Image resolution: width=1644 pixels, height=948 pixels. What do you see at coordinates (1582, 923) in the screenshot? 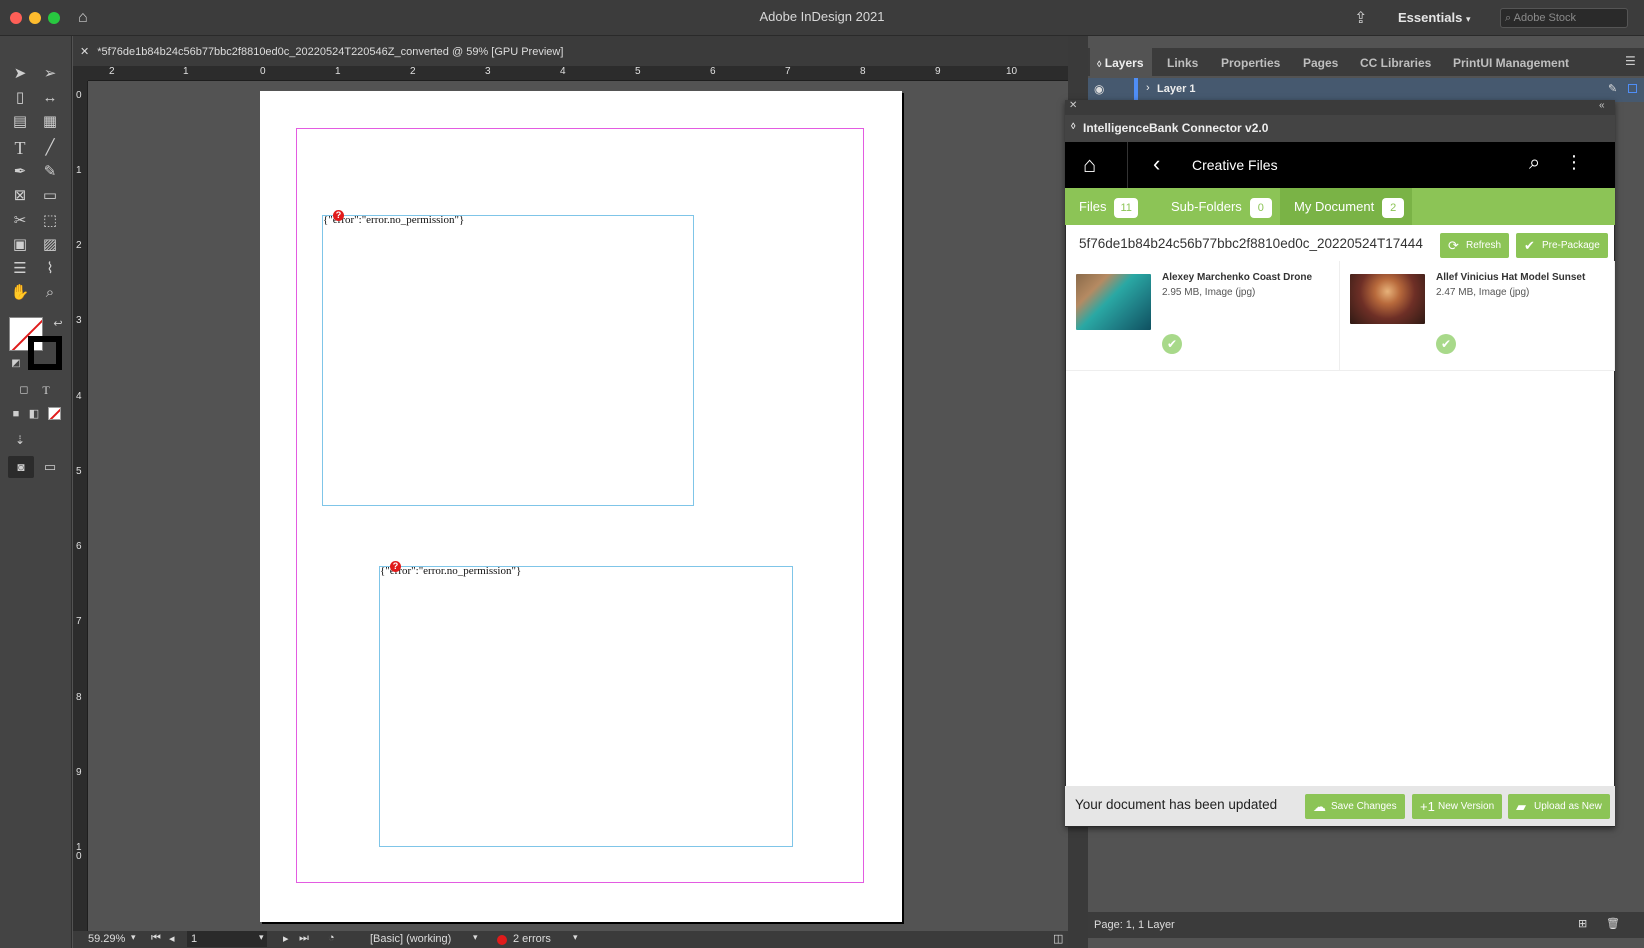
I see `new-layer-icon: ⊞` at bounding box center [1582, 923].